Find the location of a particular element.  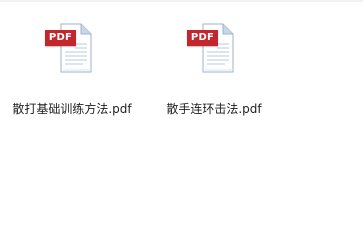

file-name-label: 散手连环击法.pdf is located at coordinates (214, 109).